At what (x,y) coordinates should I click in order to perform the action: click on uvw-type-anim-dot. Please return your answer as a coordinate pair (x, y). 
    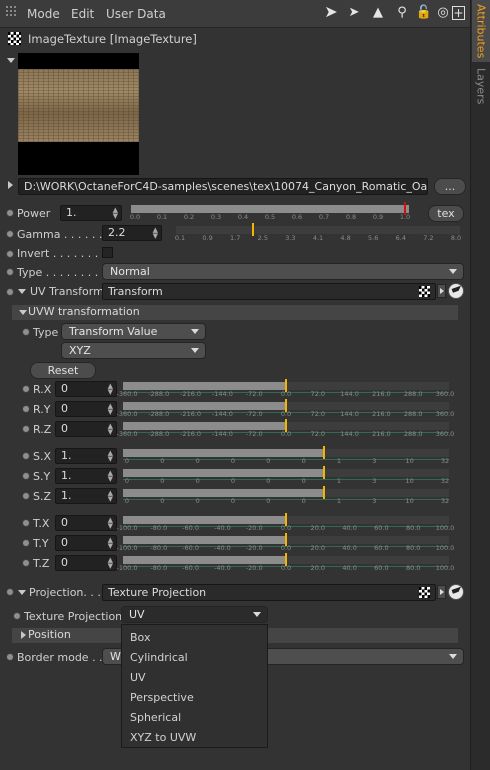
    Looking at the image, I should click on (26, 332).